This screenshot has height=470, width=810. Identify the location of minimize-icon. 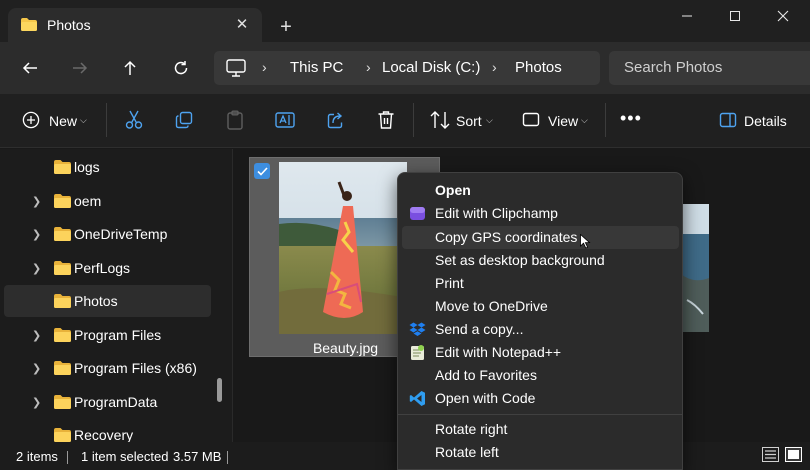
(687, 16).